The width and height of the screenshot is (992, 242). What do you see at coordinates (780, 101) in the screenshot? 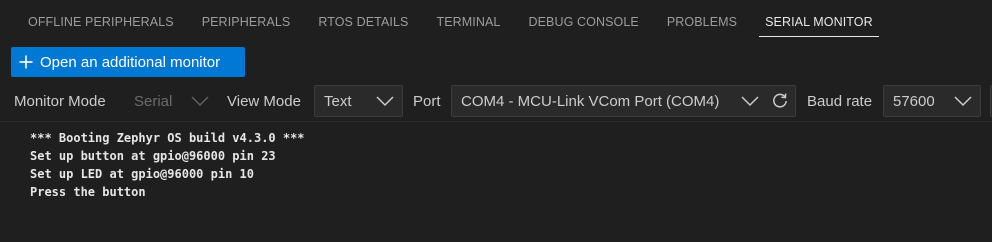
I see `refresh-icon` at bounding box center [780, 101].